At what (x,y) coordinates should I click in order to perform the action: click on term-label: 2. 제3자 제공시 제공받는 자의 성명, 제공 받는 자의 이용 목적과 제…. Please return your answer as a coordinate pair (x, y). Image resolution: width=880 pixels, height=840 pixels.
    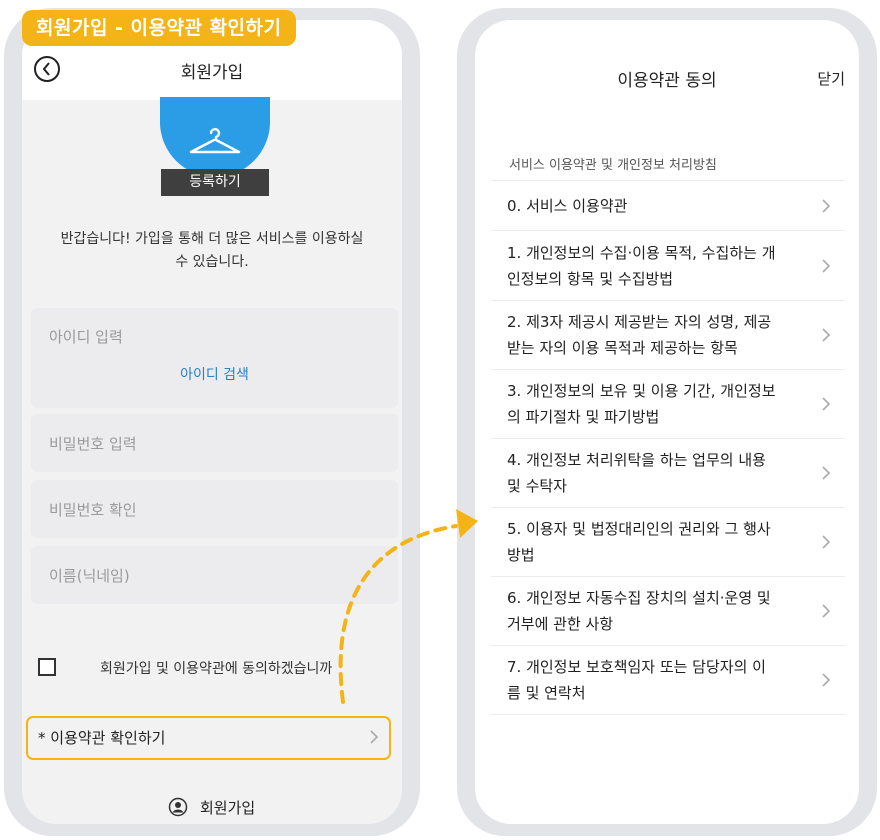
    Looking at the image, I should click on (639, 335).